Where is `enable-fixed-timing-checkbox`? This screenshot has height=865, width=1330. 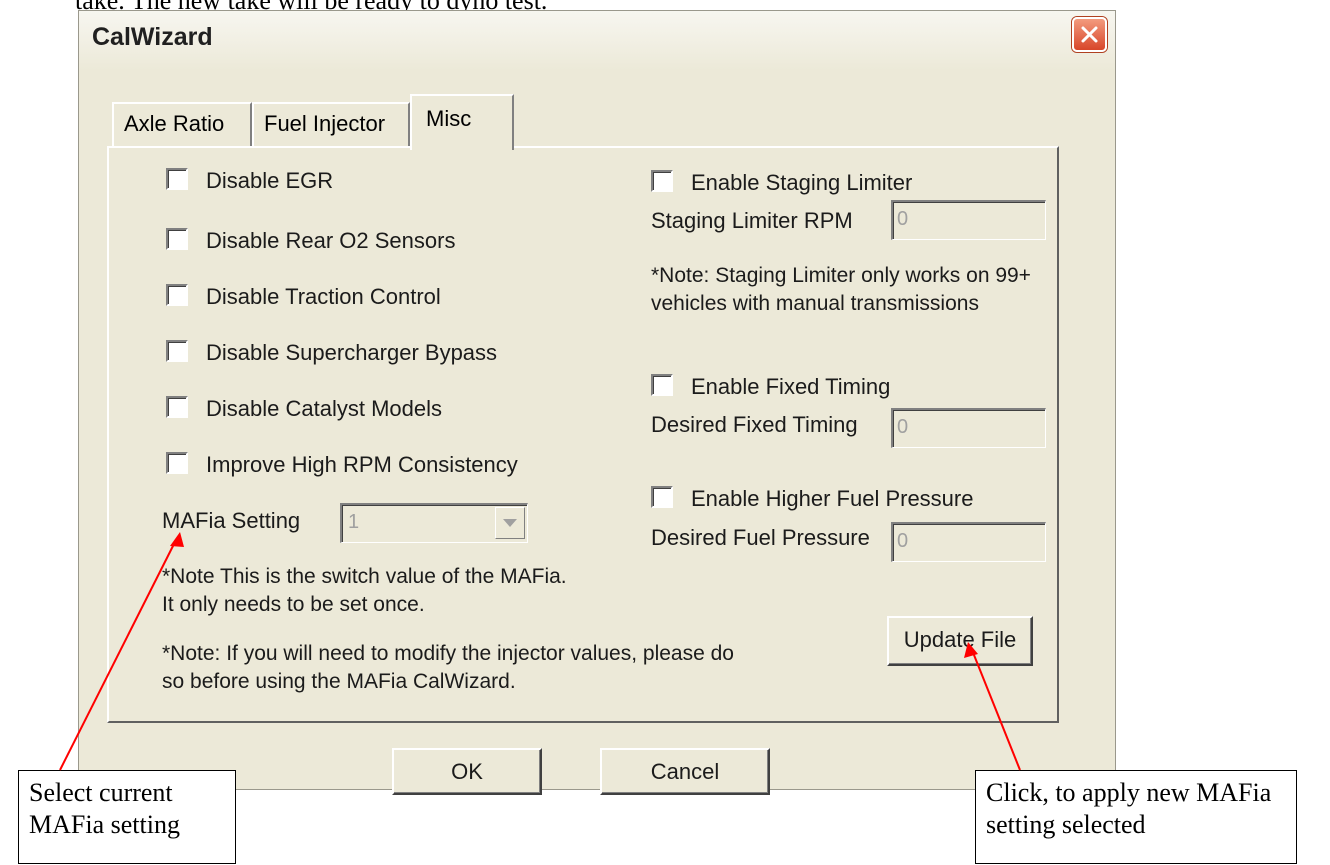
enable-fixed-timing-checkbox is located at coordinates (662, 385).